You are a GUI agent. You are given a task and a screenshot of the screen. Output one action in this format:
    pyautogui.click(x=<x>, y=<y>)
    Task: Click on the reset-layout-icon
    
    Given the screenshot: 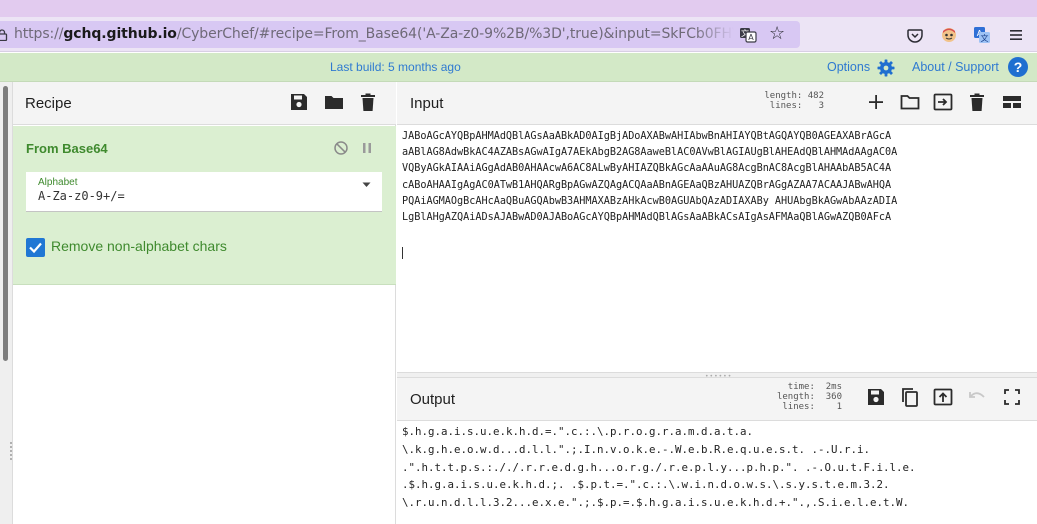 What is the action you would take?
    pyautogui.click(x=1012, y=102)
    